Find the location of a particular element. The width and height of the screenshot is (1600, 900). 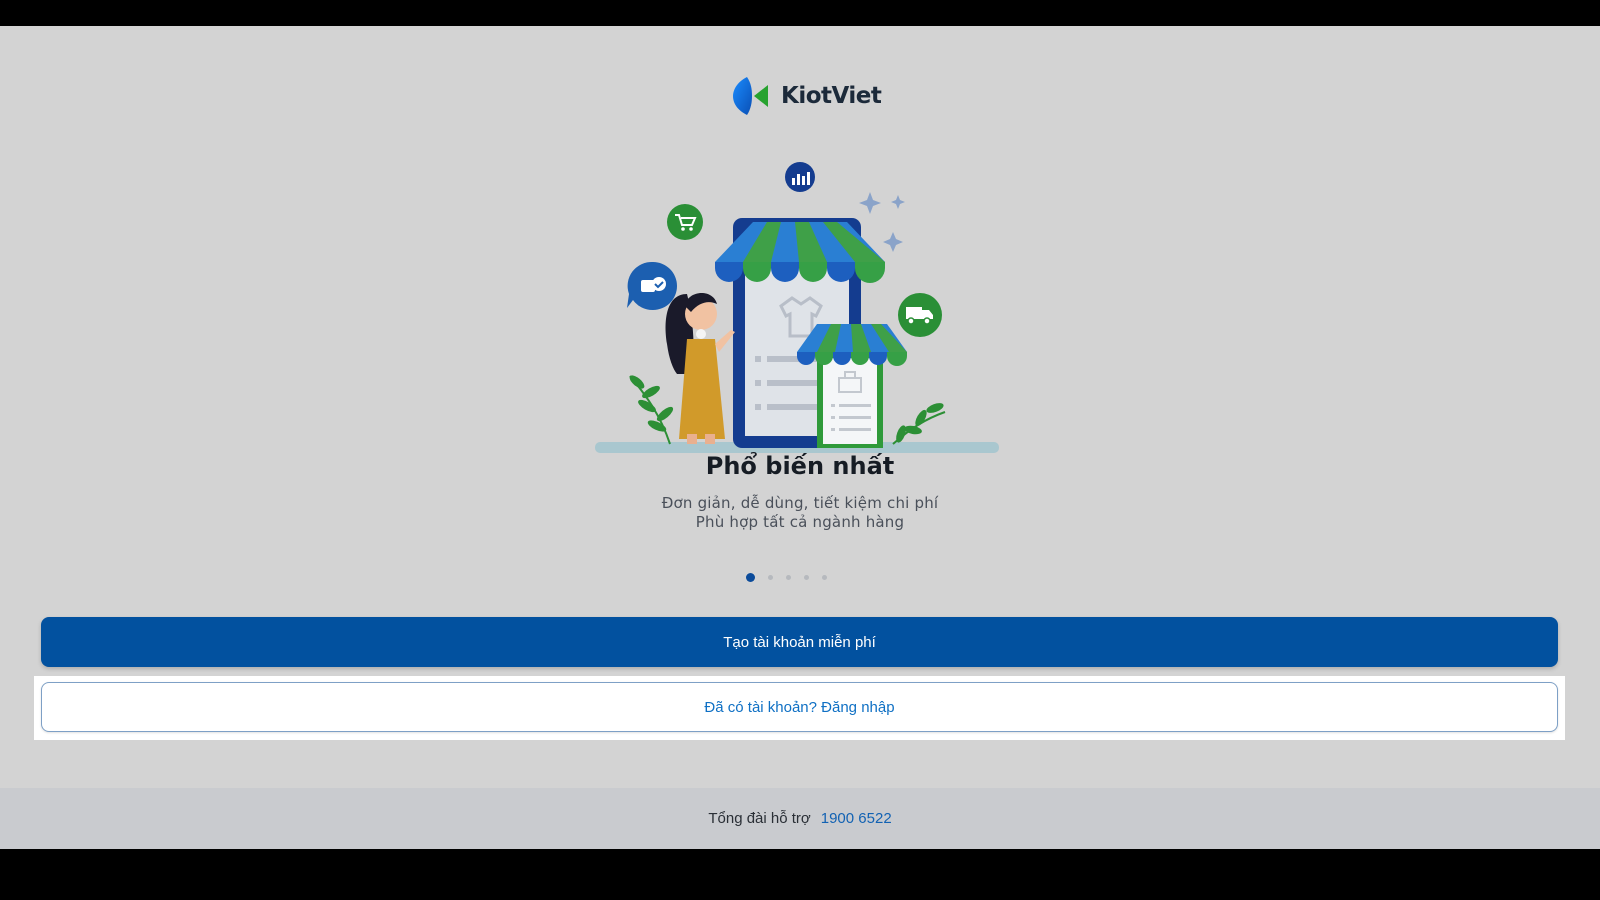

plant-left is located at coordinates (651, 410).